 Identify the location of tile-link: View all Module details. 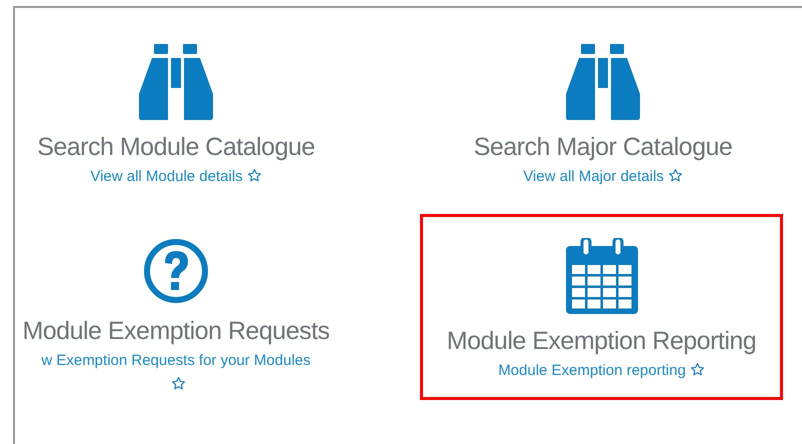
(166, 176).